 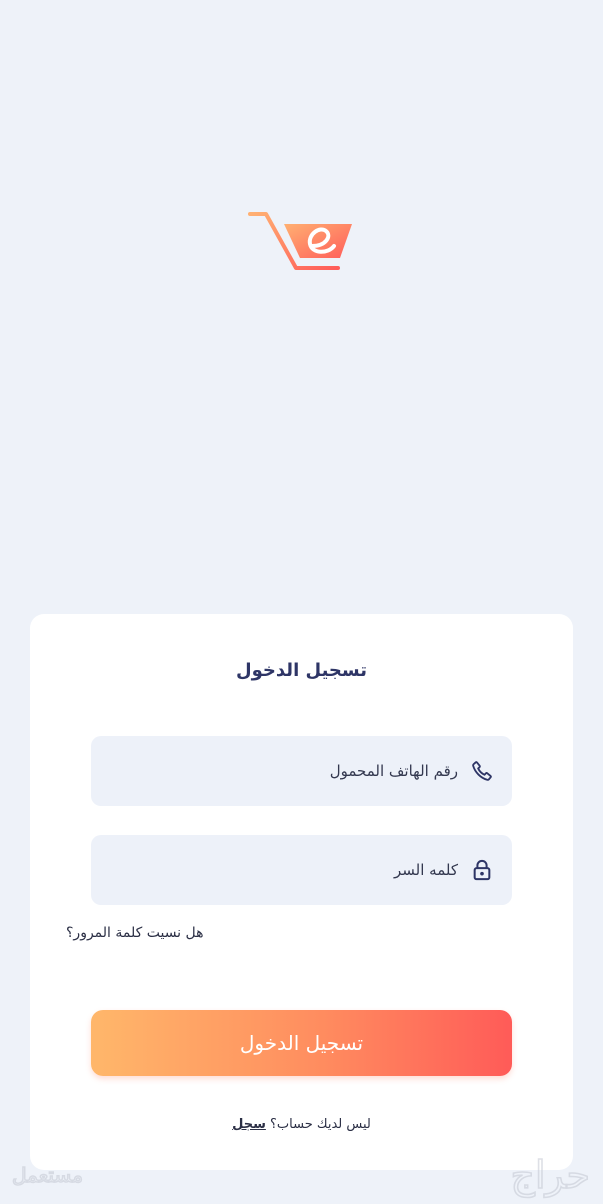 What do you see at coordinates (156, 933) in the screenshot?
I see `forgot-password-link: هل نسيت كلمة المرور؟` at bounding box center [156, 933].